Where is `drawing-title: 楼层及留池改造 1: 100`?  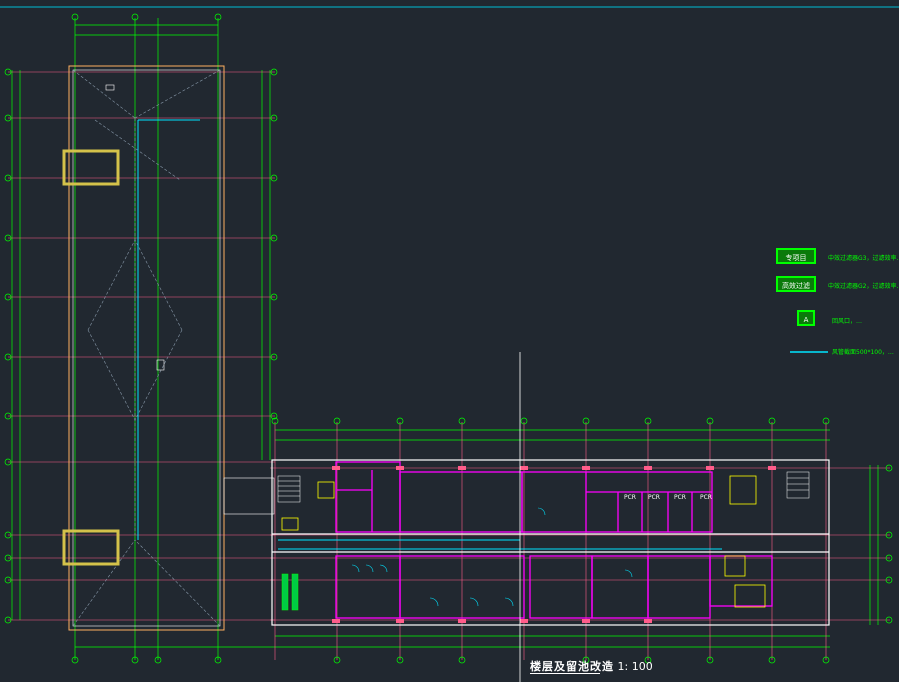 drawing-title: 楼层及留池改造 1: 100 is located at coordinates (591, 666).